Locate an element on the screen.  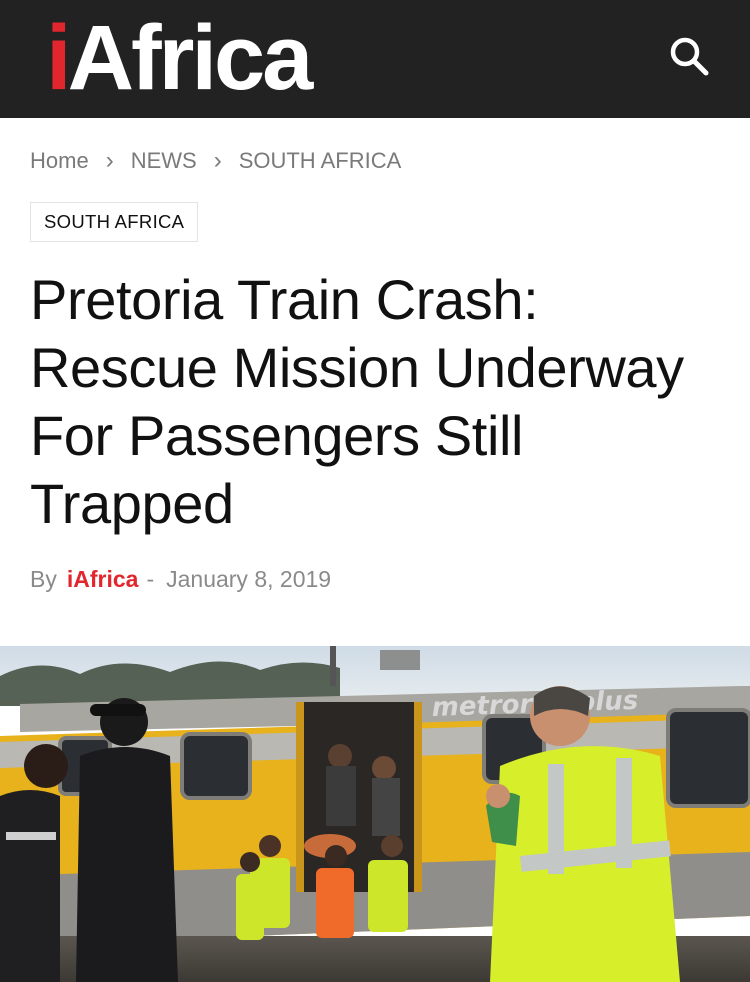
search-button is located at coordinates (690, 57).